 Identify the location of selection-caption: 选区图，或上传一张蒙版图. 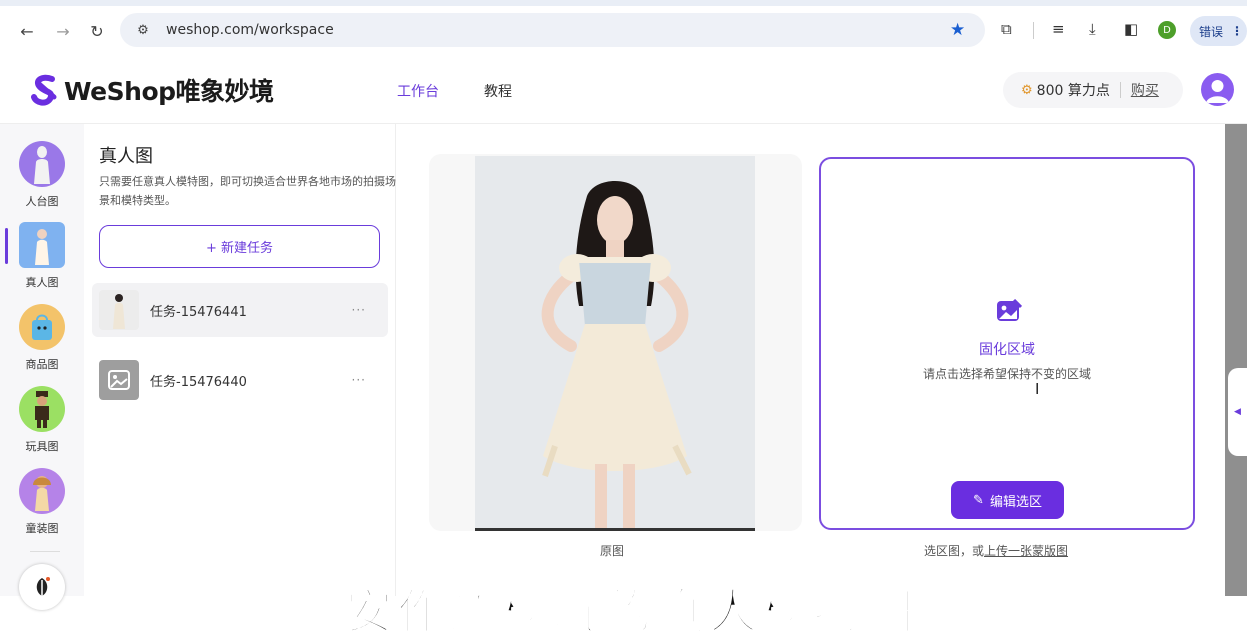
(996, 550).